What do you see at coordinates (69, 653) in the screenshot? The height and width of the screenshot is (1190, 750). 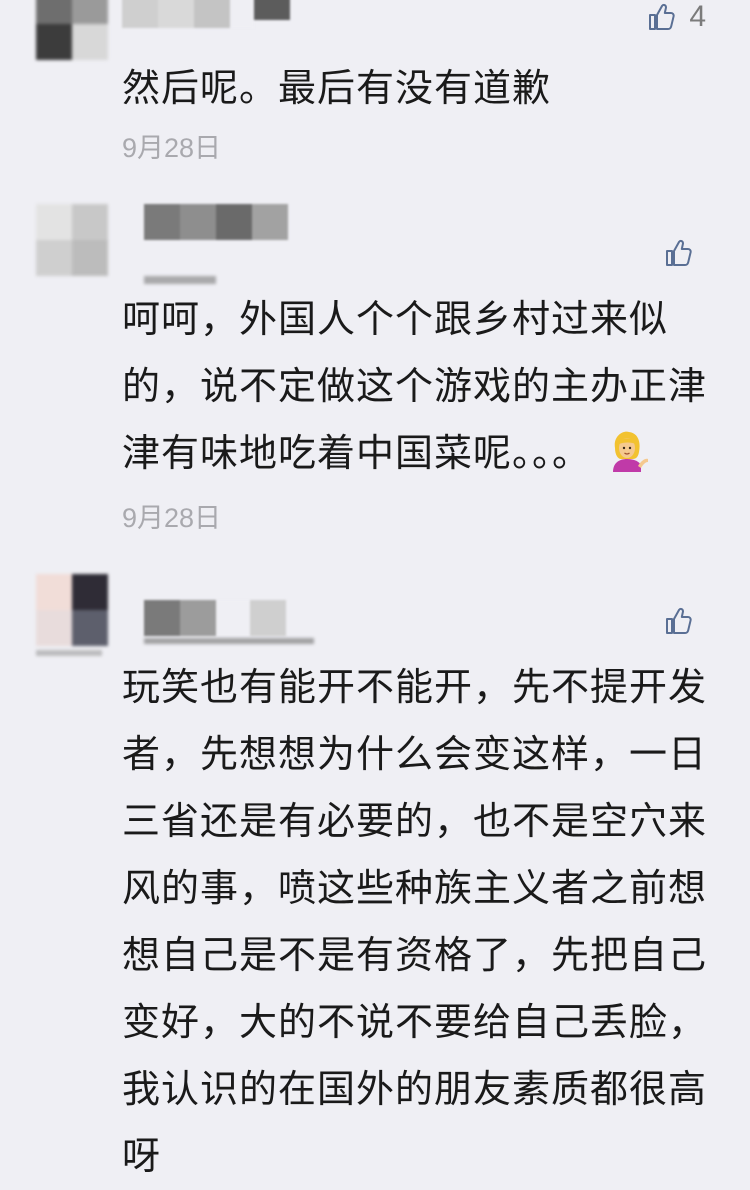 I see `avatar-blur-underline` at bounding box center [69, 653].